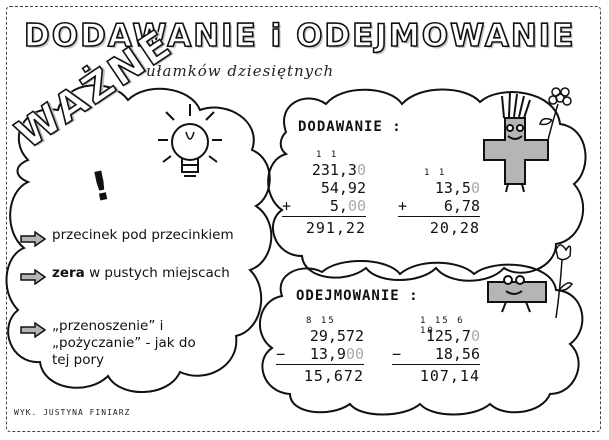 The height and width of the screenshot is (440, 609). I want to click on subtraction-heading: ODEJMOWANIE :, so click(357, 296).